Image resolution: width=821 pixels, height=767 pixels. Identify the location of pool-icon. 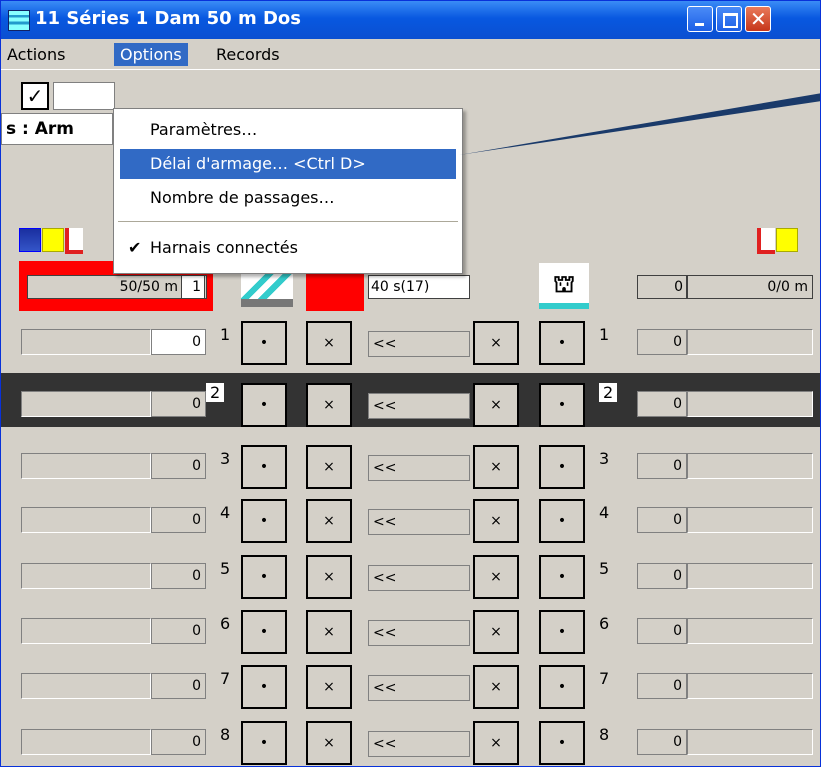
(30, 240).